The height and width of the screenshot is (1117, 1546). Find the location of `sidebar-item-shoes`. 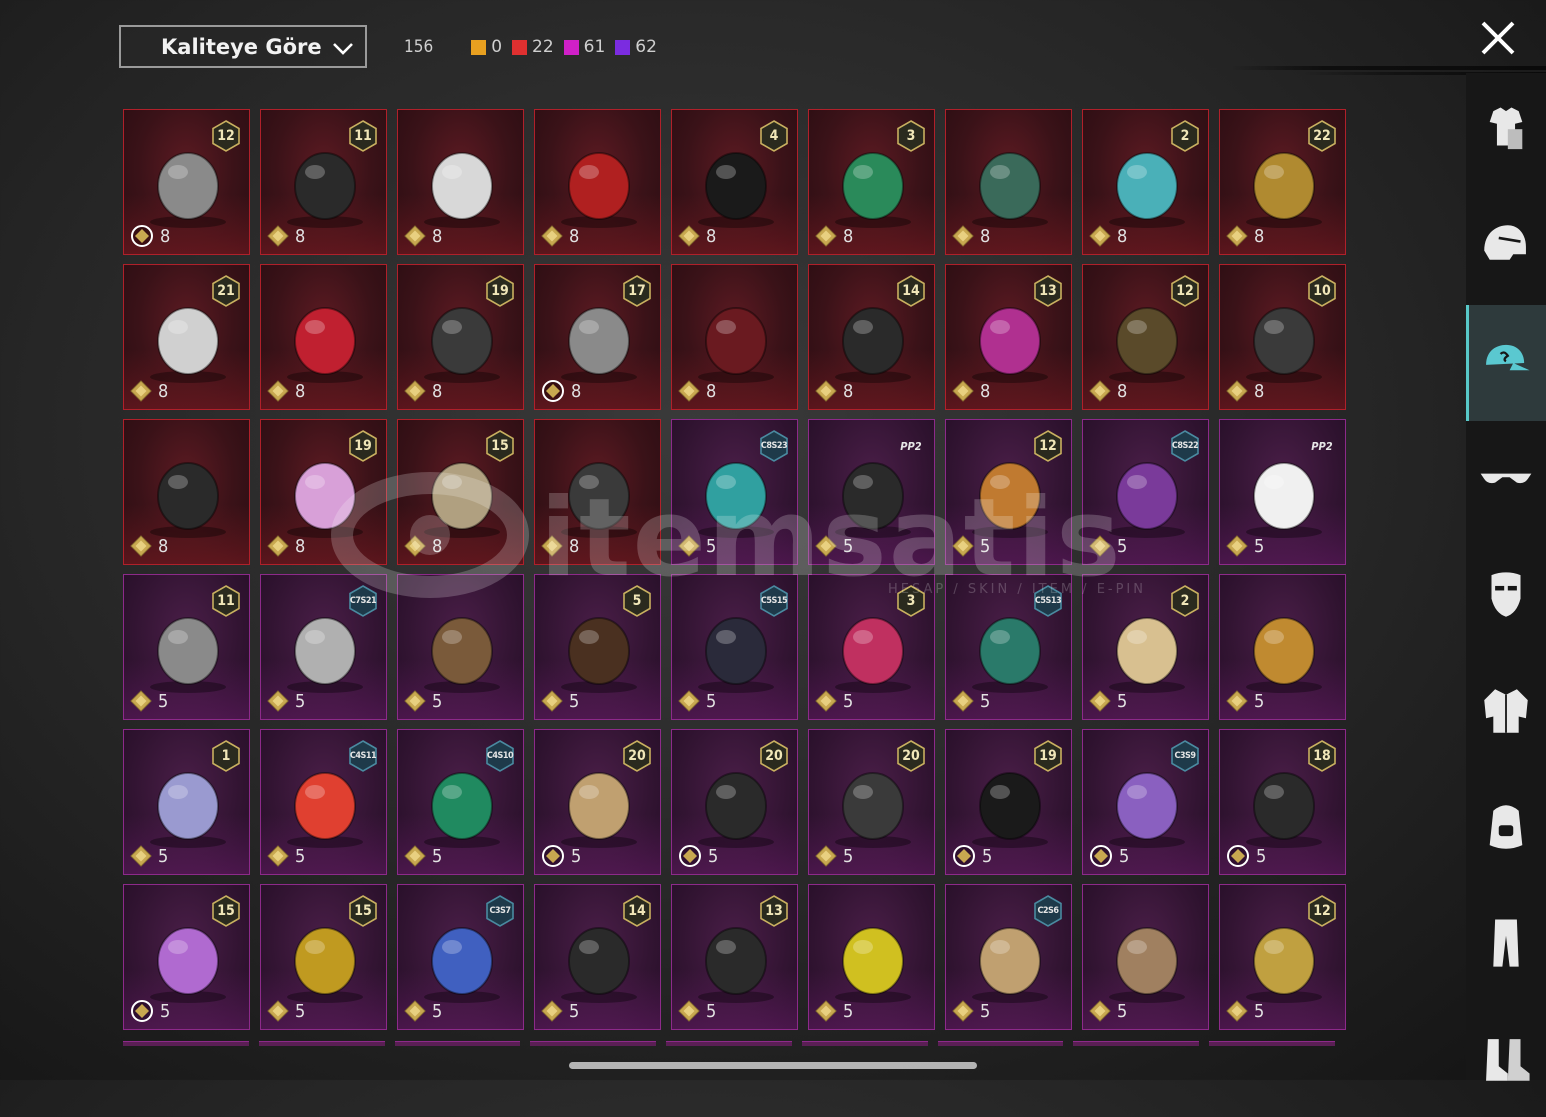

sidebar-item-shoes is located at coordinates (1506, 1059).